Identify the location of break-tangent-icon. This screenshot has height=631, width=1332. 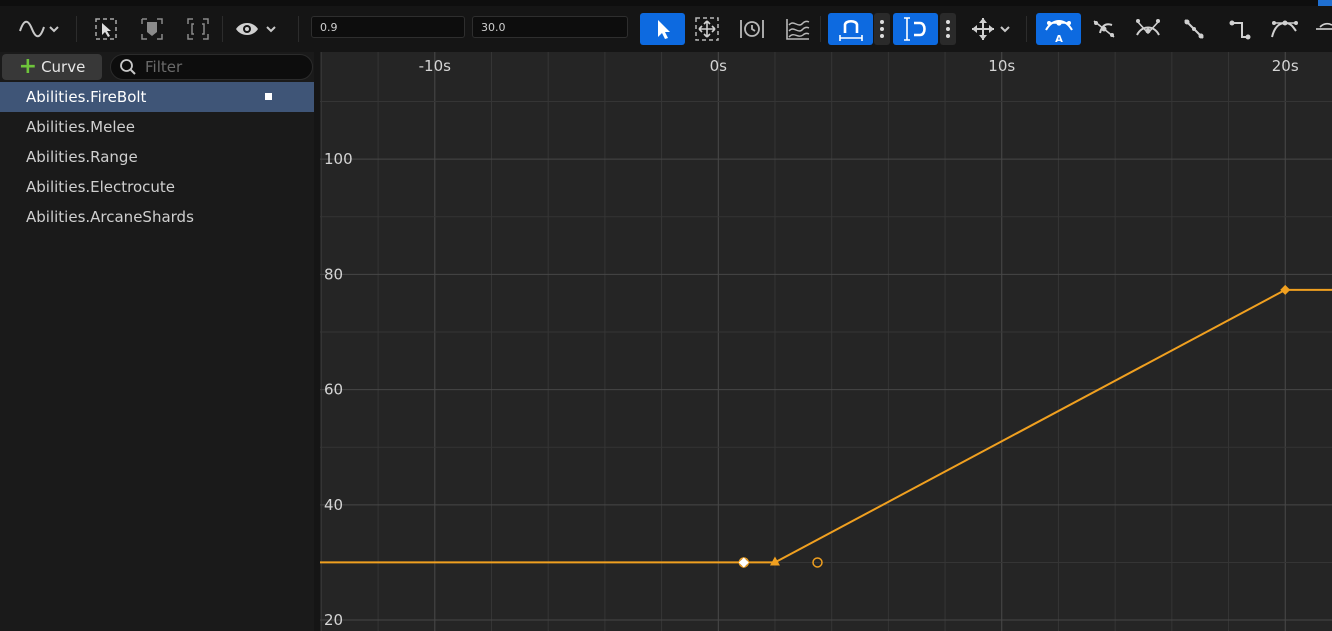
(1148, 27).